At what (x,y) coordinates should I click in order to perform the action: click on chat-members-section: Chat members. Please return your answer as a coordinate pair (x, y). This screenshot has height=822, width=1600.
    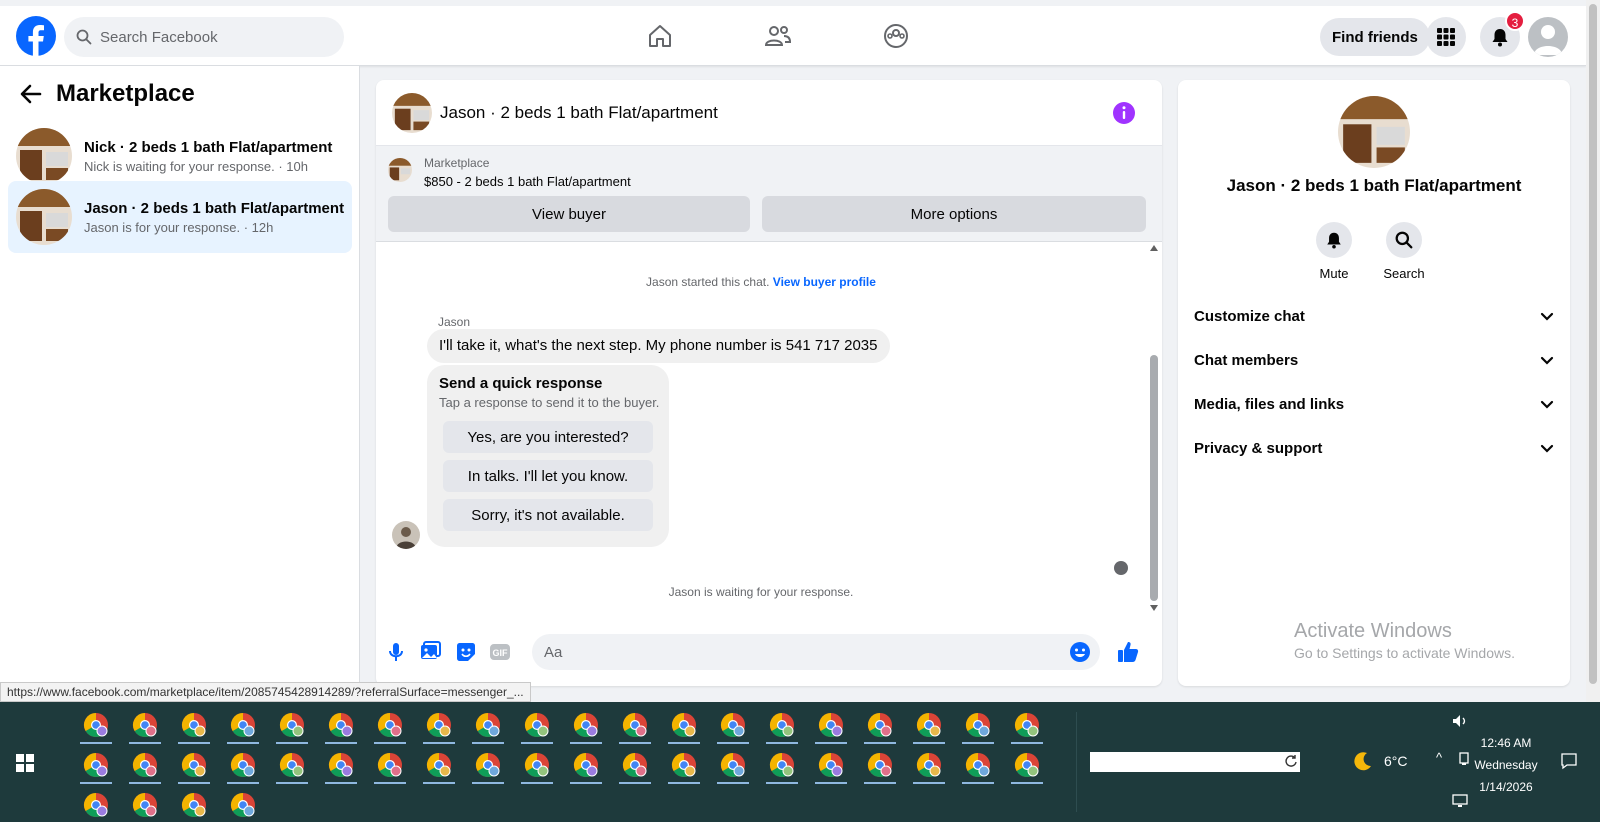
    Looking at the image, I should click on (1374, 360).